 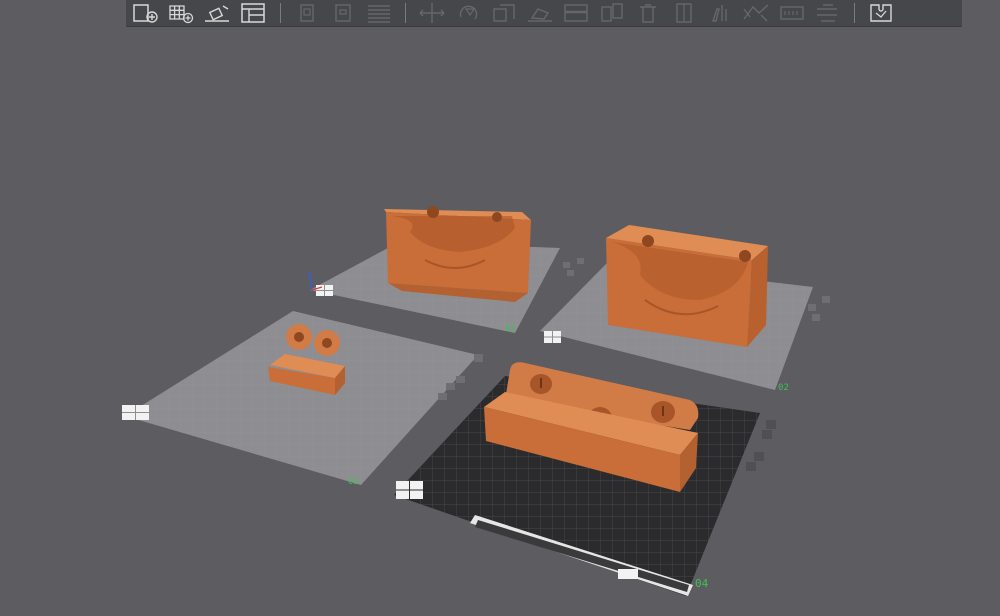 What do you see at coordinates (353, 482) in the screenshot?
I see `plate-label-03: 03` at bounding box center [353, 482].